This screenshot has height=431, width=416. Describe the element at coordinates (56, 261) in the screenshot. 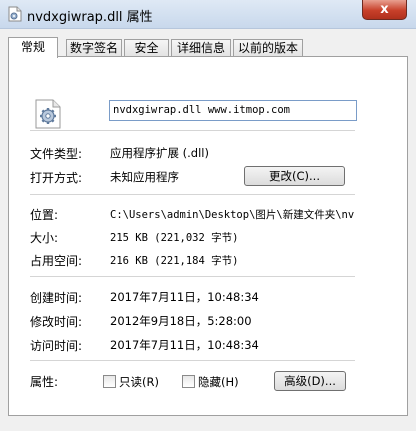

I see `disk-size-label: 占用空间:` at that location.